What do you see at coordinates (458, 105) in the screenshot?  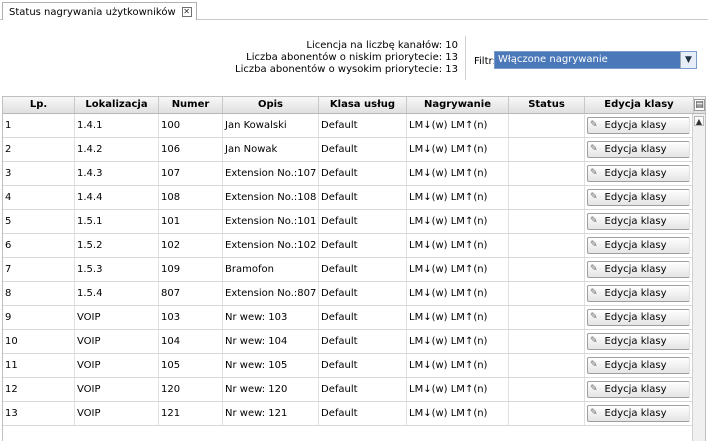 I see `col-nagrywanie: Nagrywanie` at bounding box center [458, 105].